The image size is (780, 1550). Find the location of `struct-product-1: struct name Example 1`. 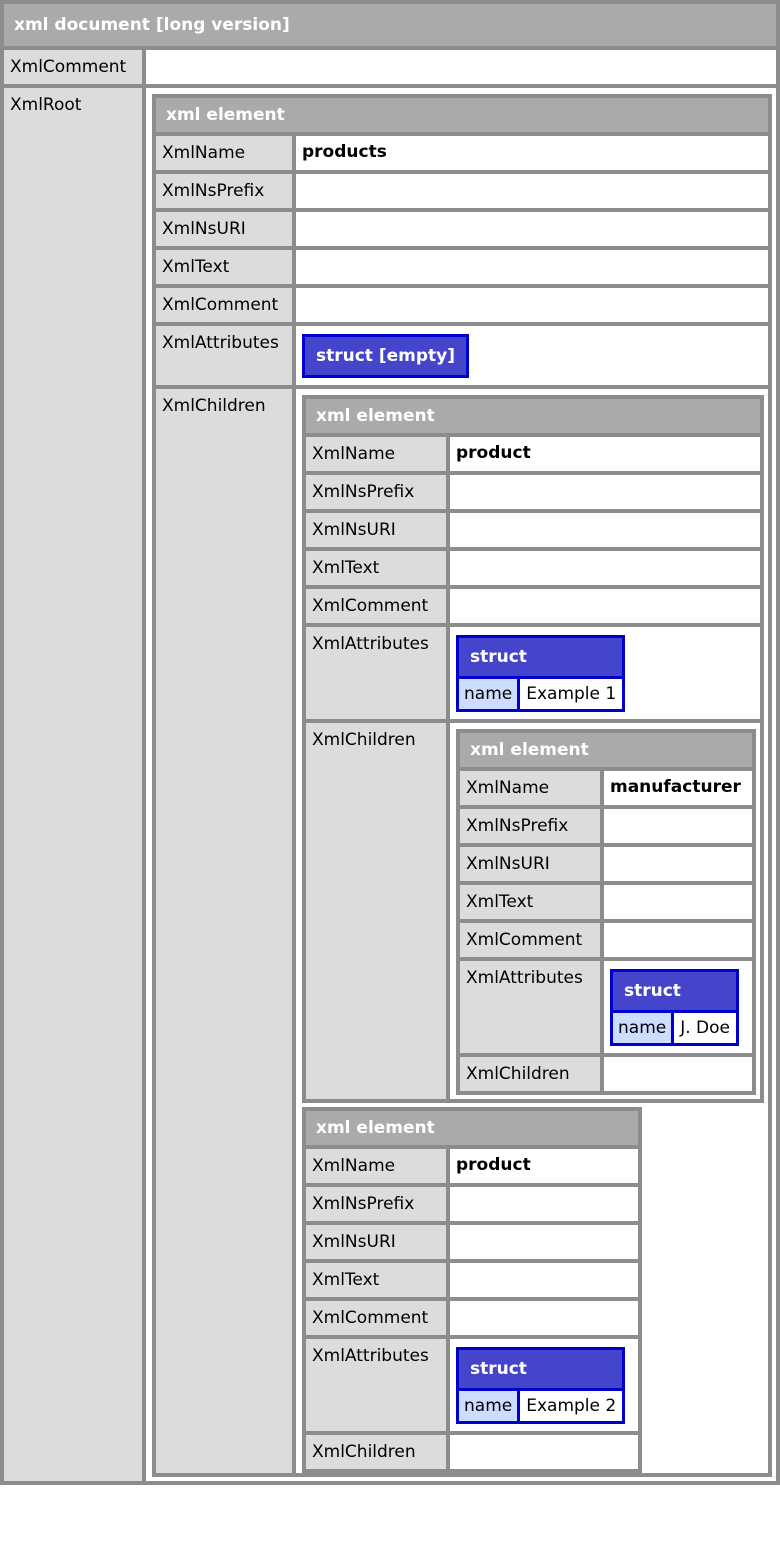

struct-product-1: struct name Example 1 is located at coordinates (541, 673).